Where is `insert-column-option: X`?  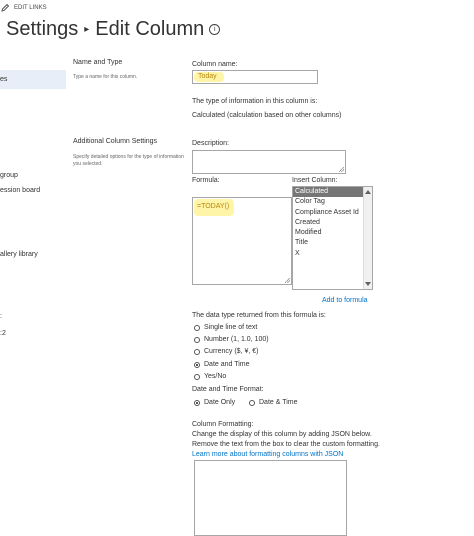
insert-column-option: X is located at coordinates (332, 254).